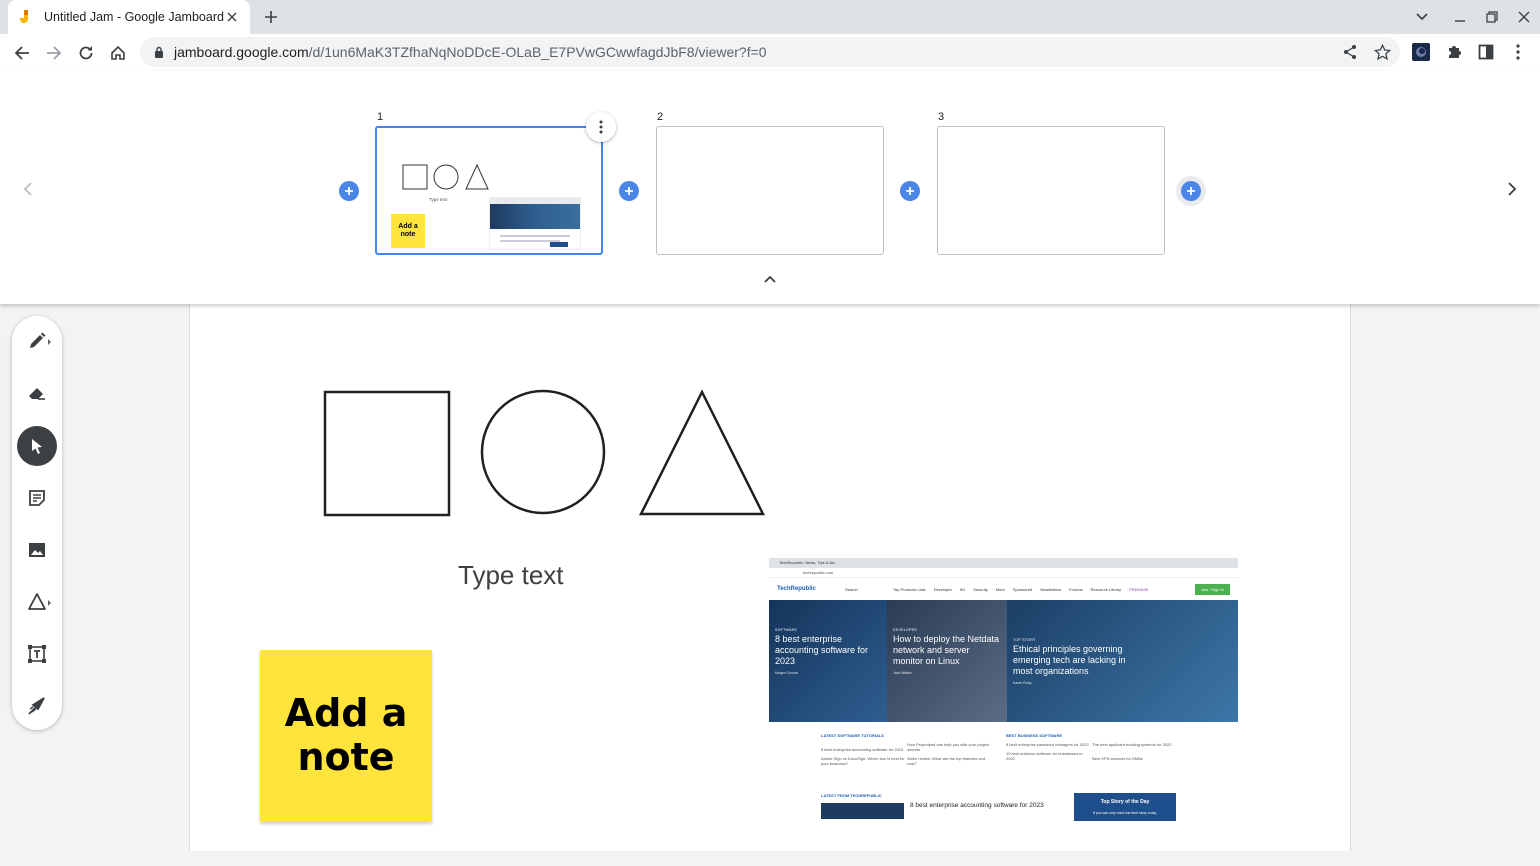 Image resolution: width=1540 pixels, height=866 pixels. I want to click on frame-number: 1, so click(380, 117).